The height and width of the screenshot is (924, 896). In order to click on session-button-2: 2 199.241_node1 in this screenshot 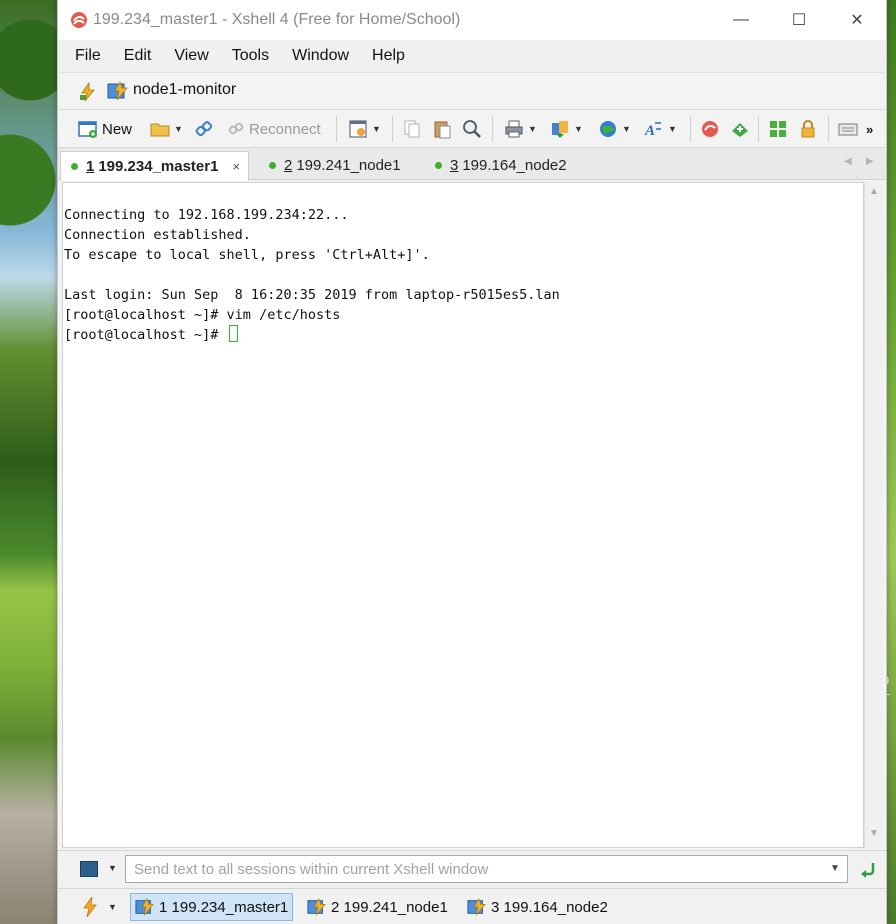, I will do `click(377, 907)`.